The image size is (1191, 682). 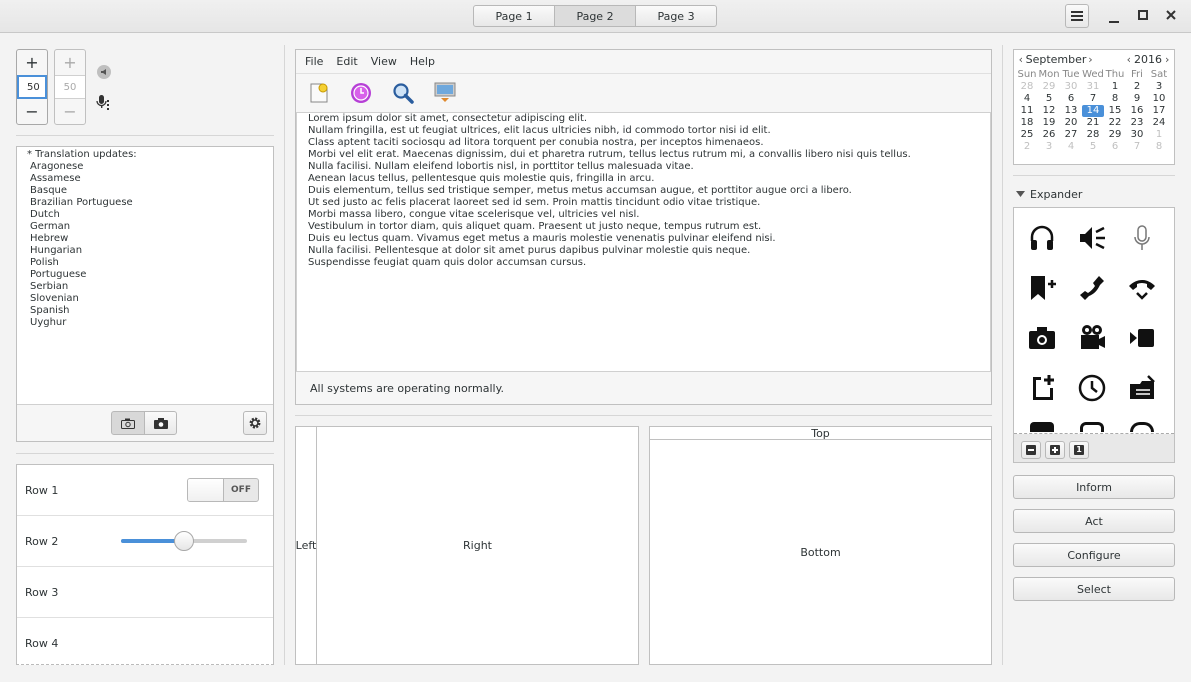 I want to click on remove-item-button, so click(x=1031, y=450).